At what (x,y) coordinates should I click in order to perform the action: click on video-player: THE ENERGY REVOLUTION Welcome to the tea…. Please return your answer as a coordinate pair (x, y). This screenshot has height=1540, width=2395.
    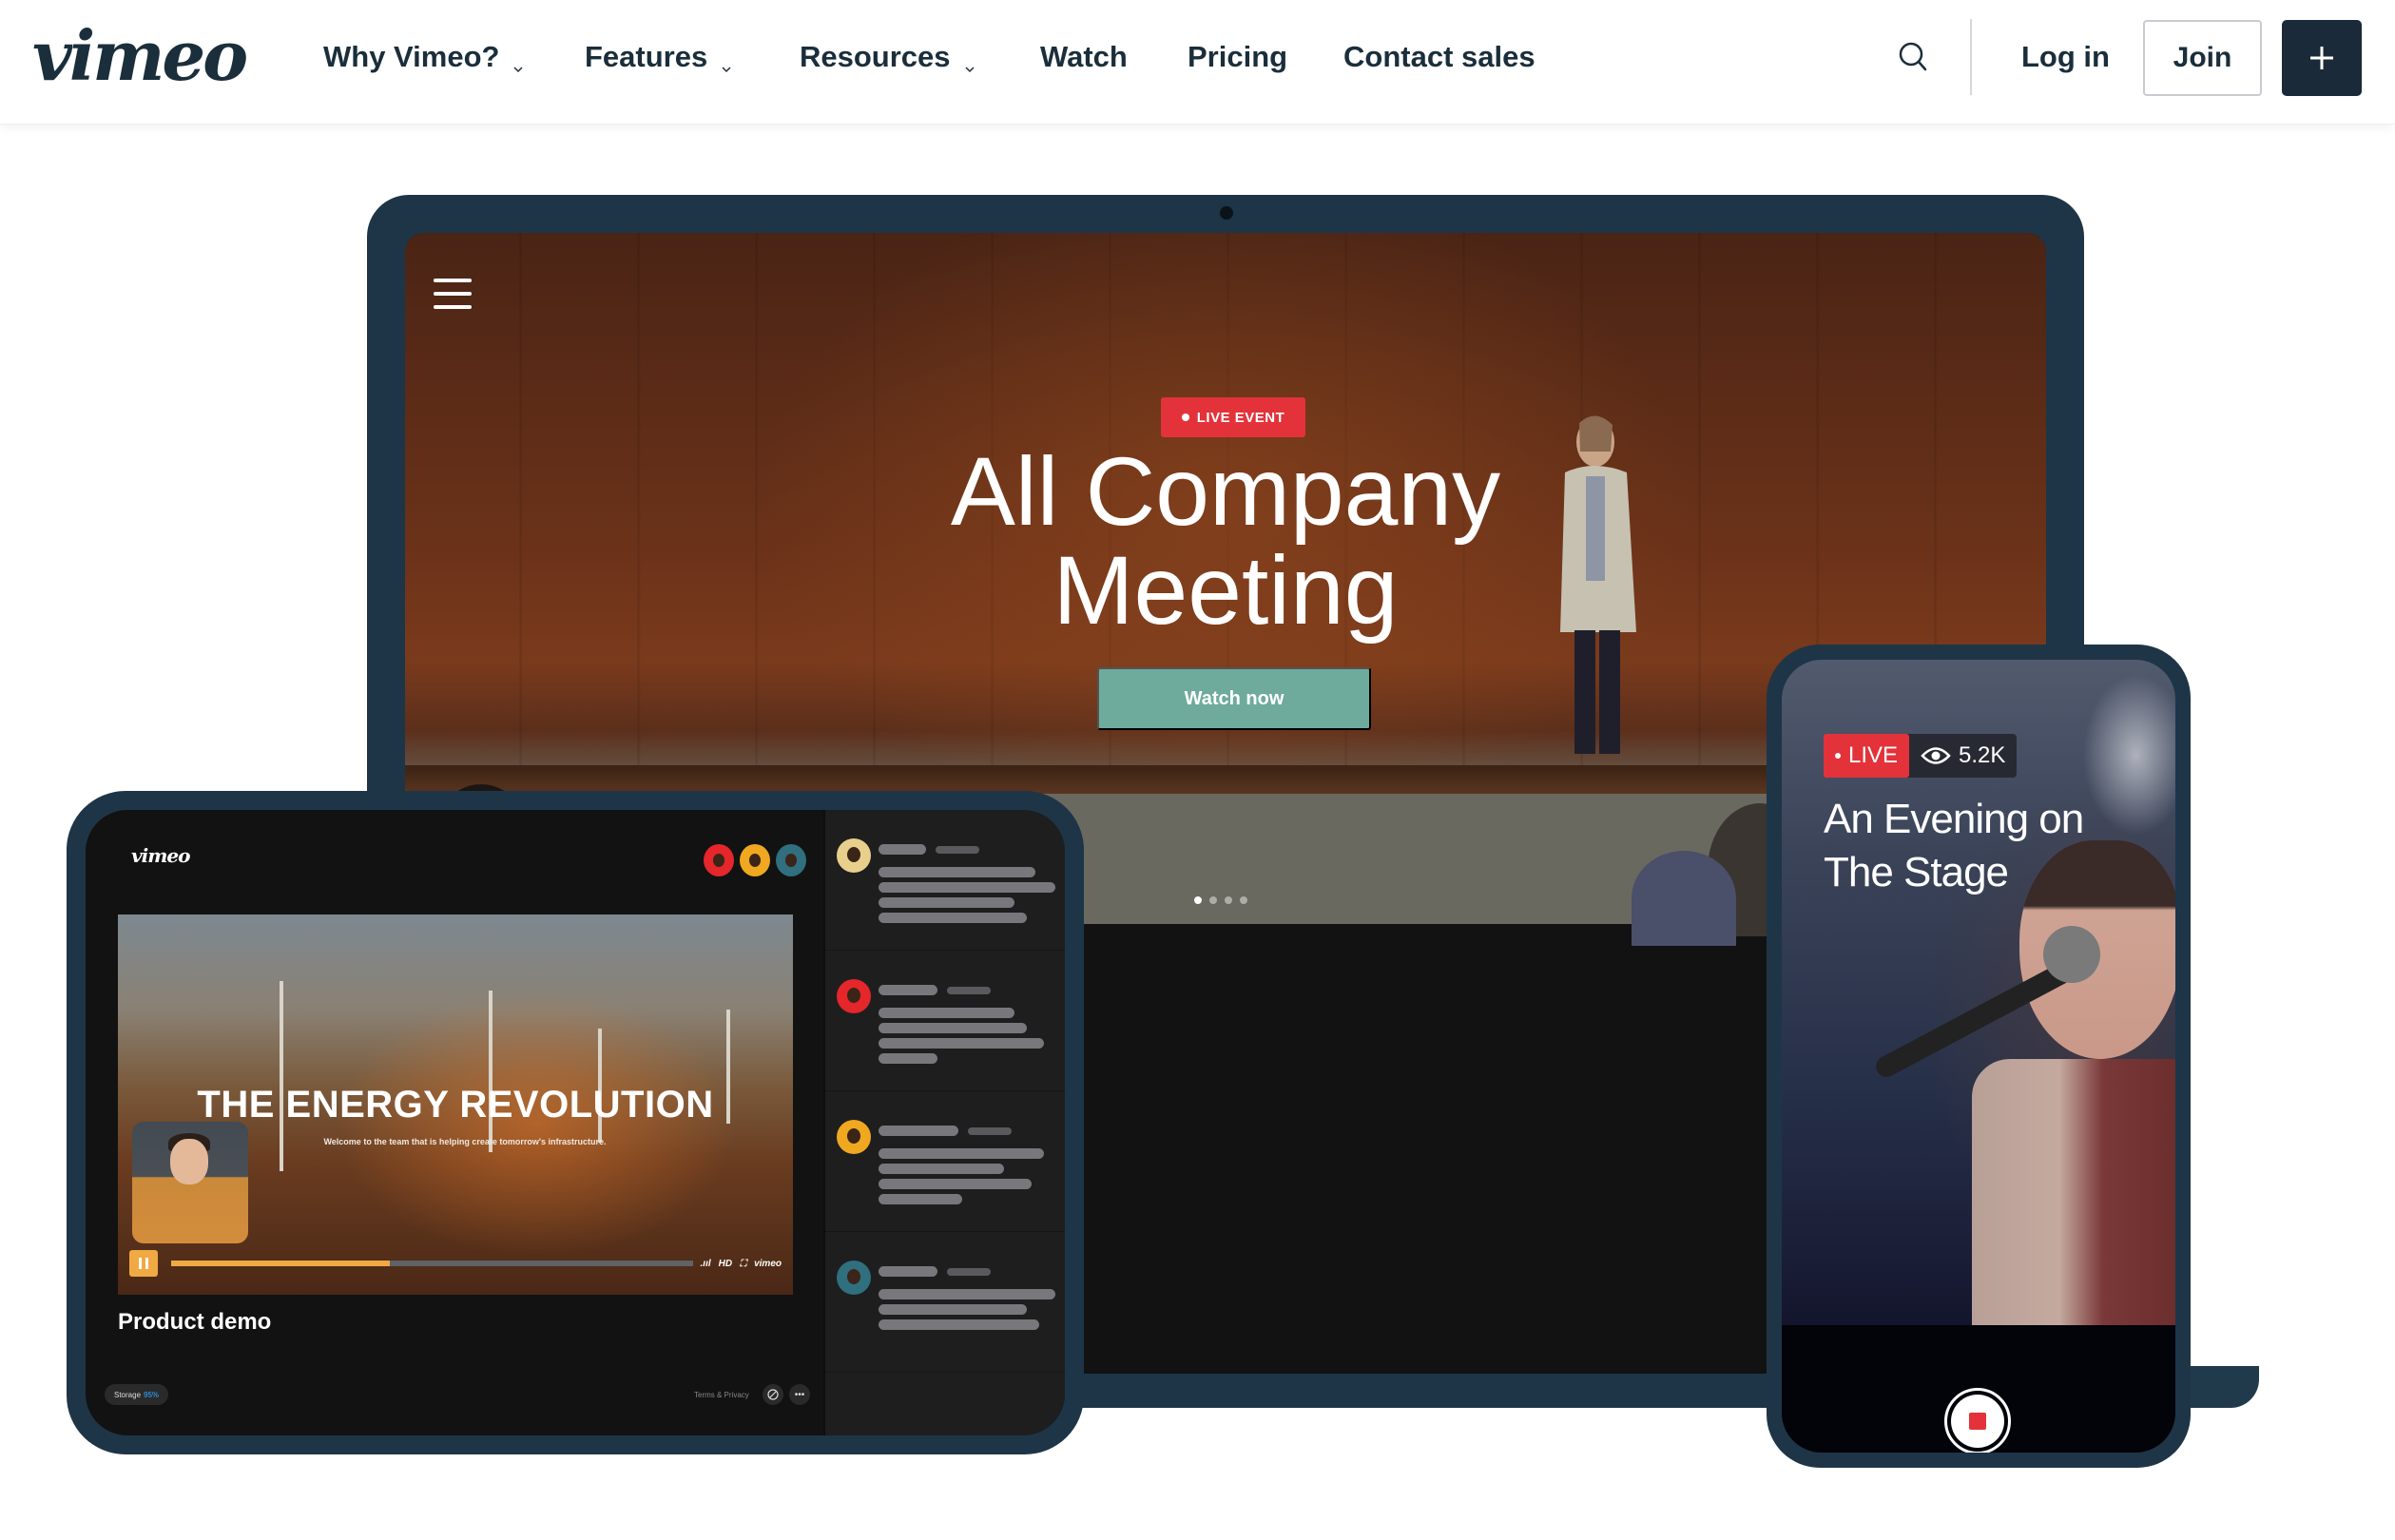
    Looking at the image, I should click on (455, 1104).